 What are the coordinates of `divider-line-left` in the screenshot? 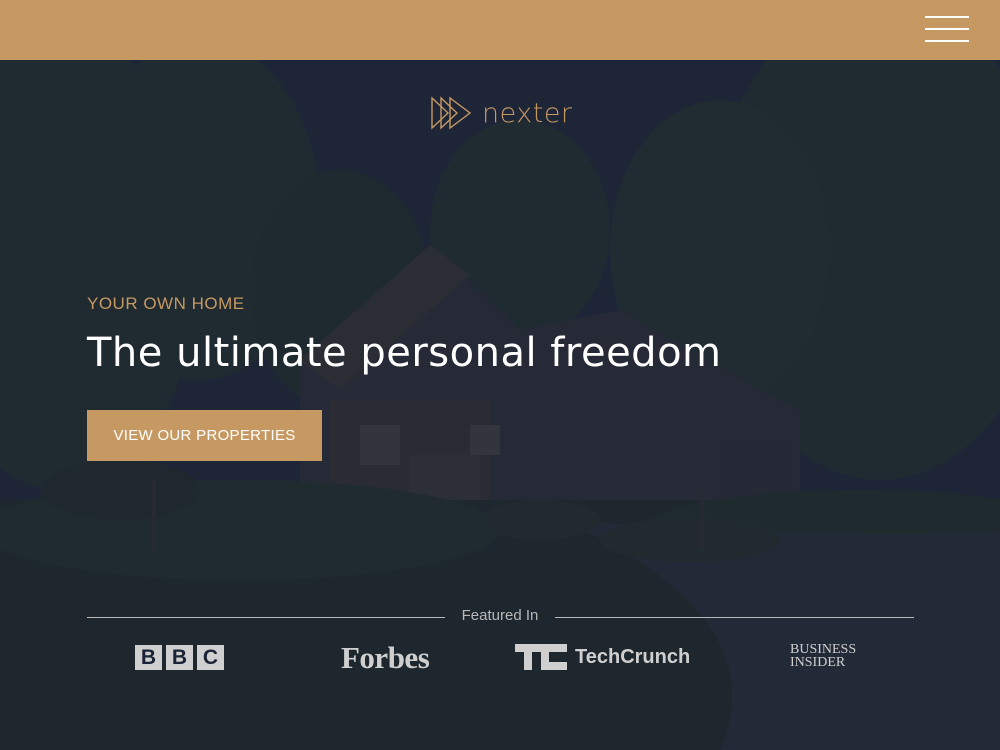 It's located at (266, 617).